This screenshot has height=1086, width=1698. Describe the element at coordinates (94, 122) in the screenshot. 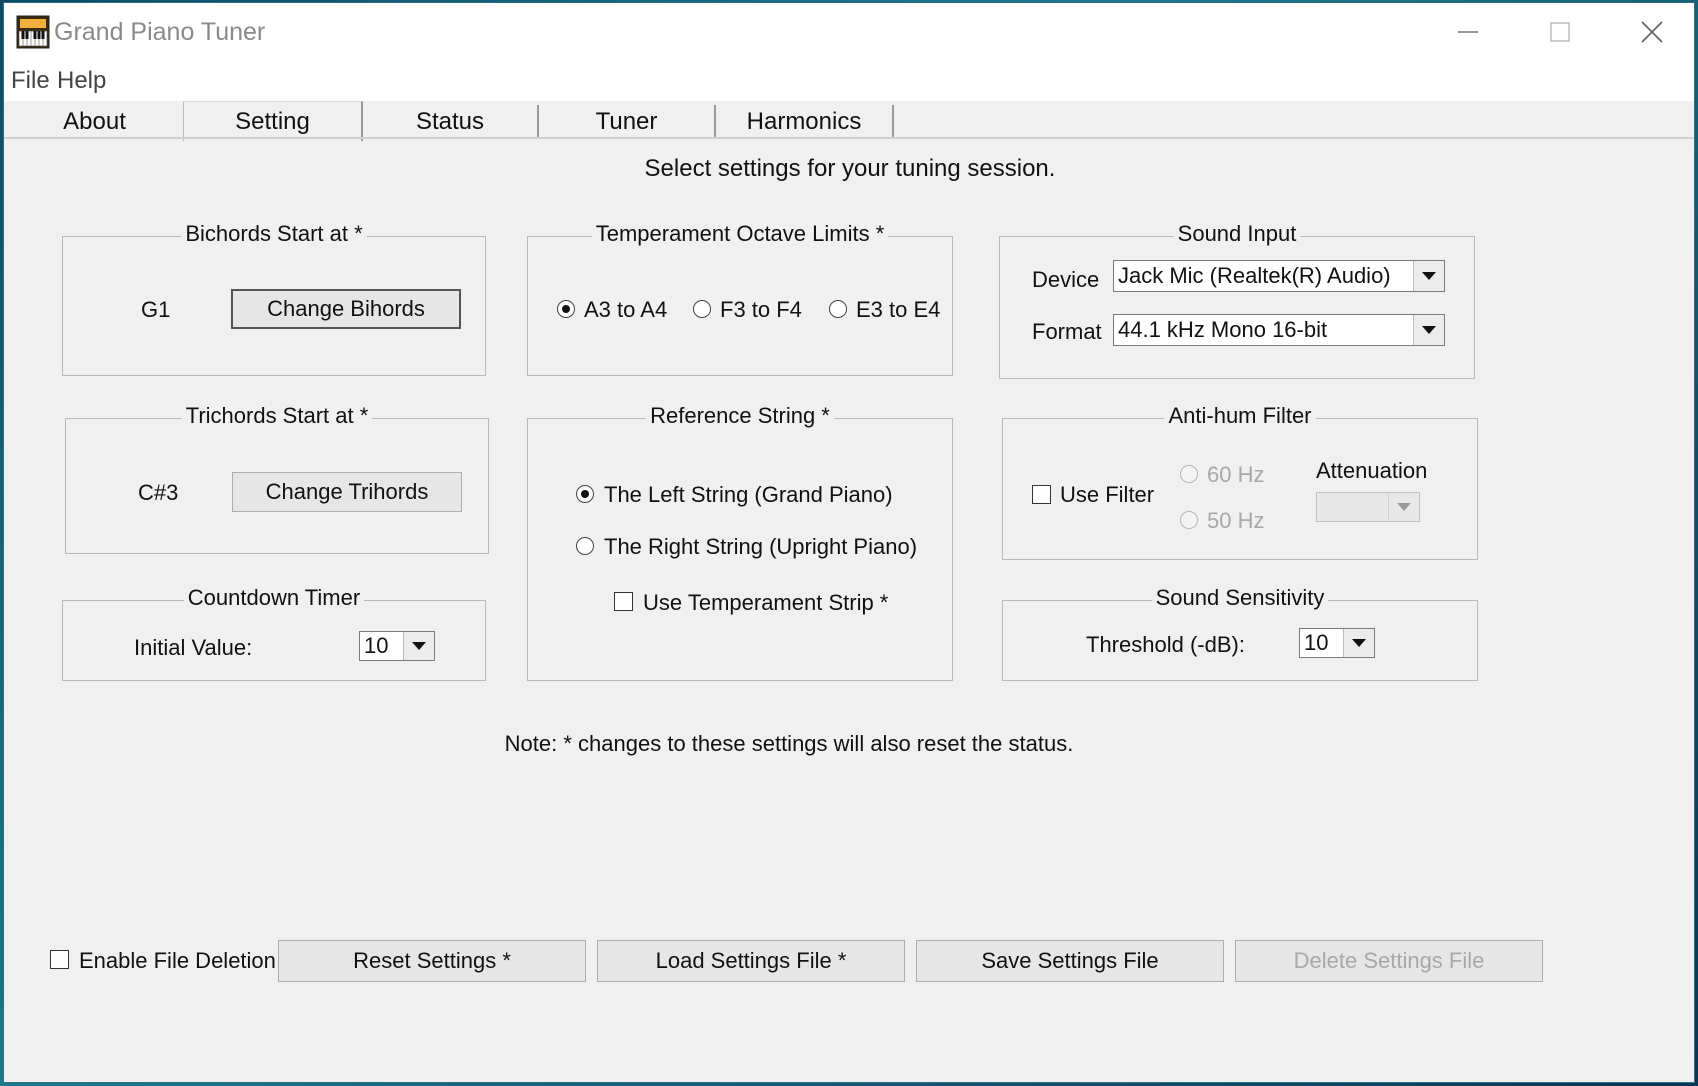

I see `tab-about: About` at that location.